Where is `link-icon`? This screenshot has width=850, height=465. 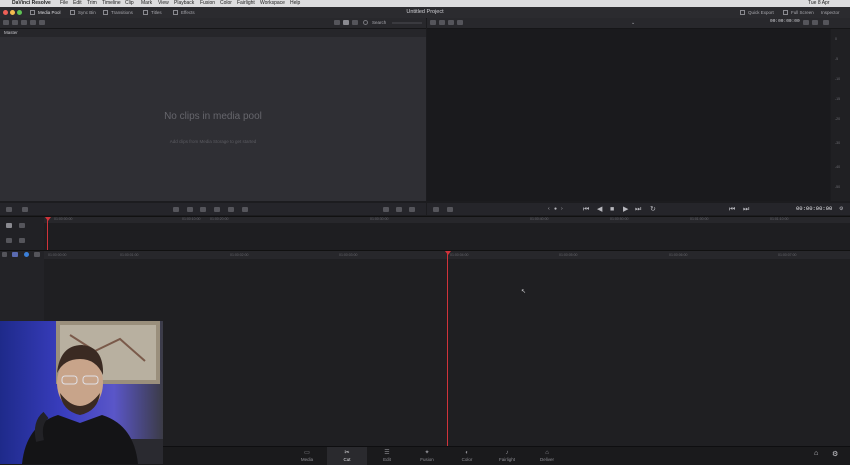
link-icon is located at coordinates (4, 254).